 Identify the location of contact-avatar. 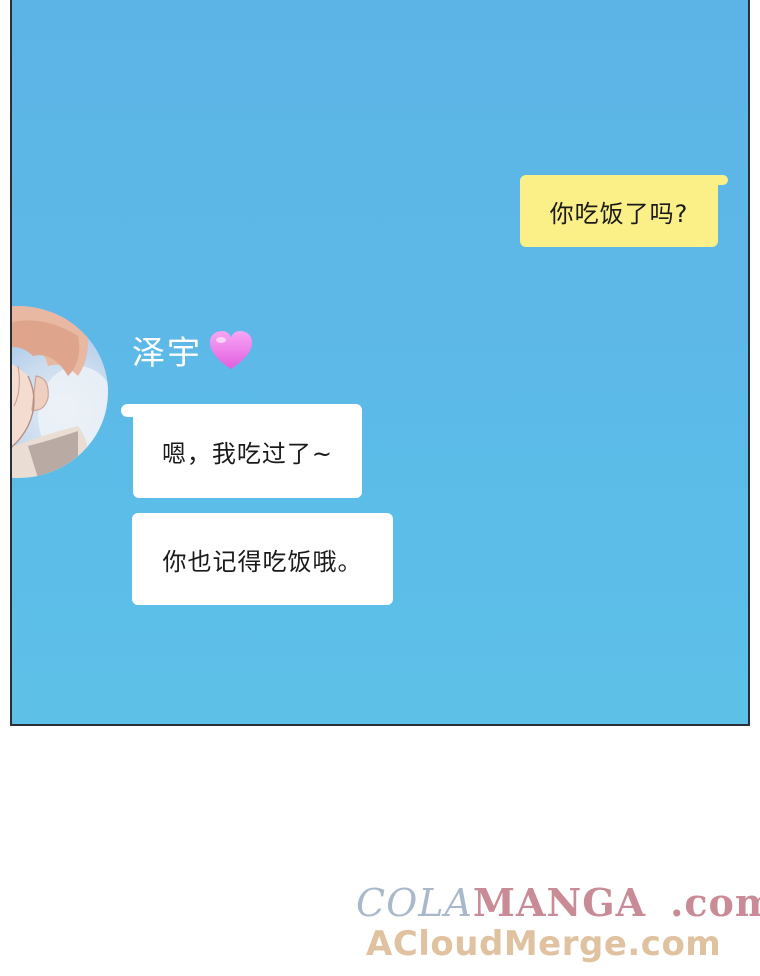
(60, 392).